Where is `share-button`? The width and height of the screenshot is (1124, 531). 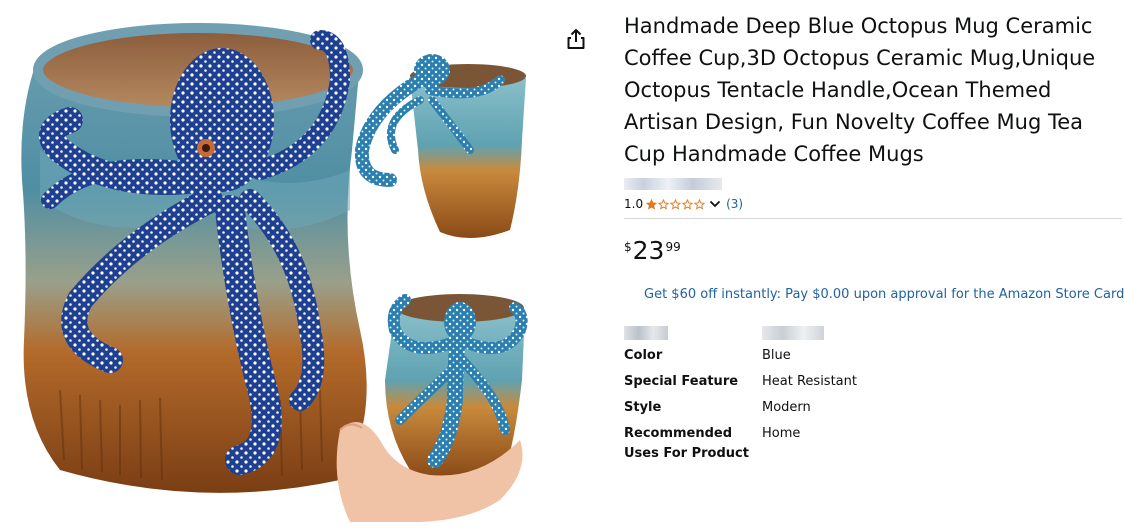 share-button is located at coordinates (576, 39).